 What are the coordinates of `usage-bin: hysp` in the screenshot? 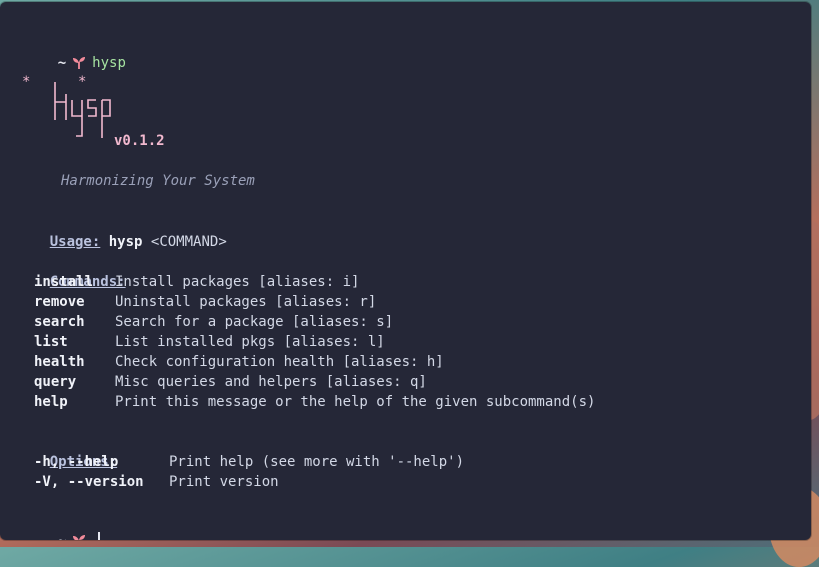 It's located at (125, 242).